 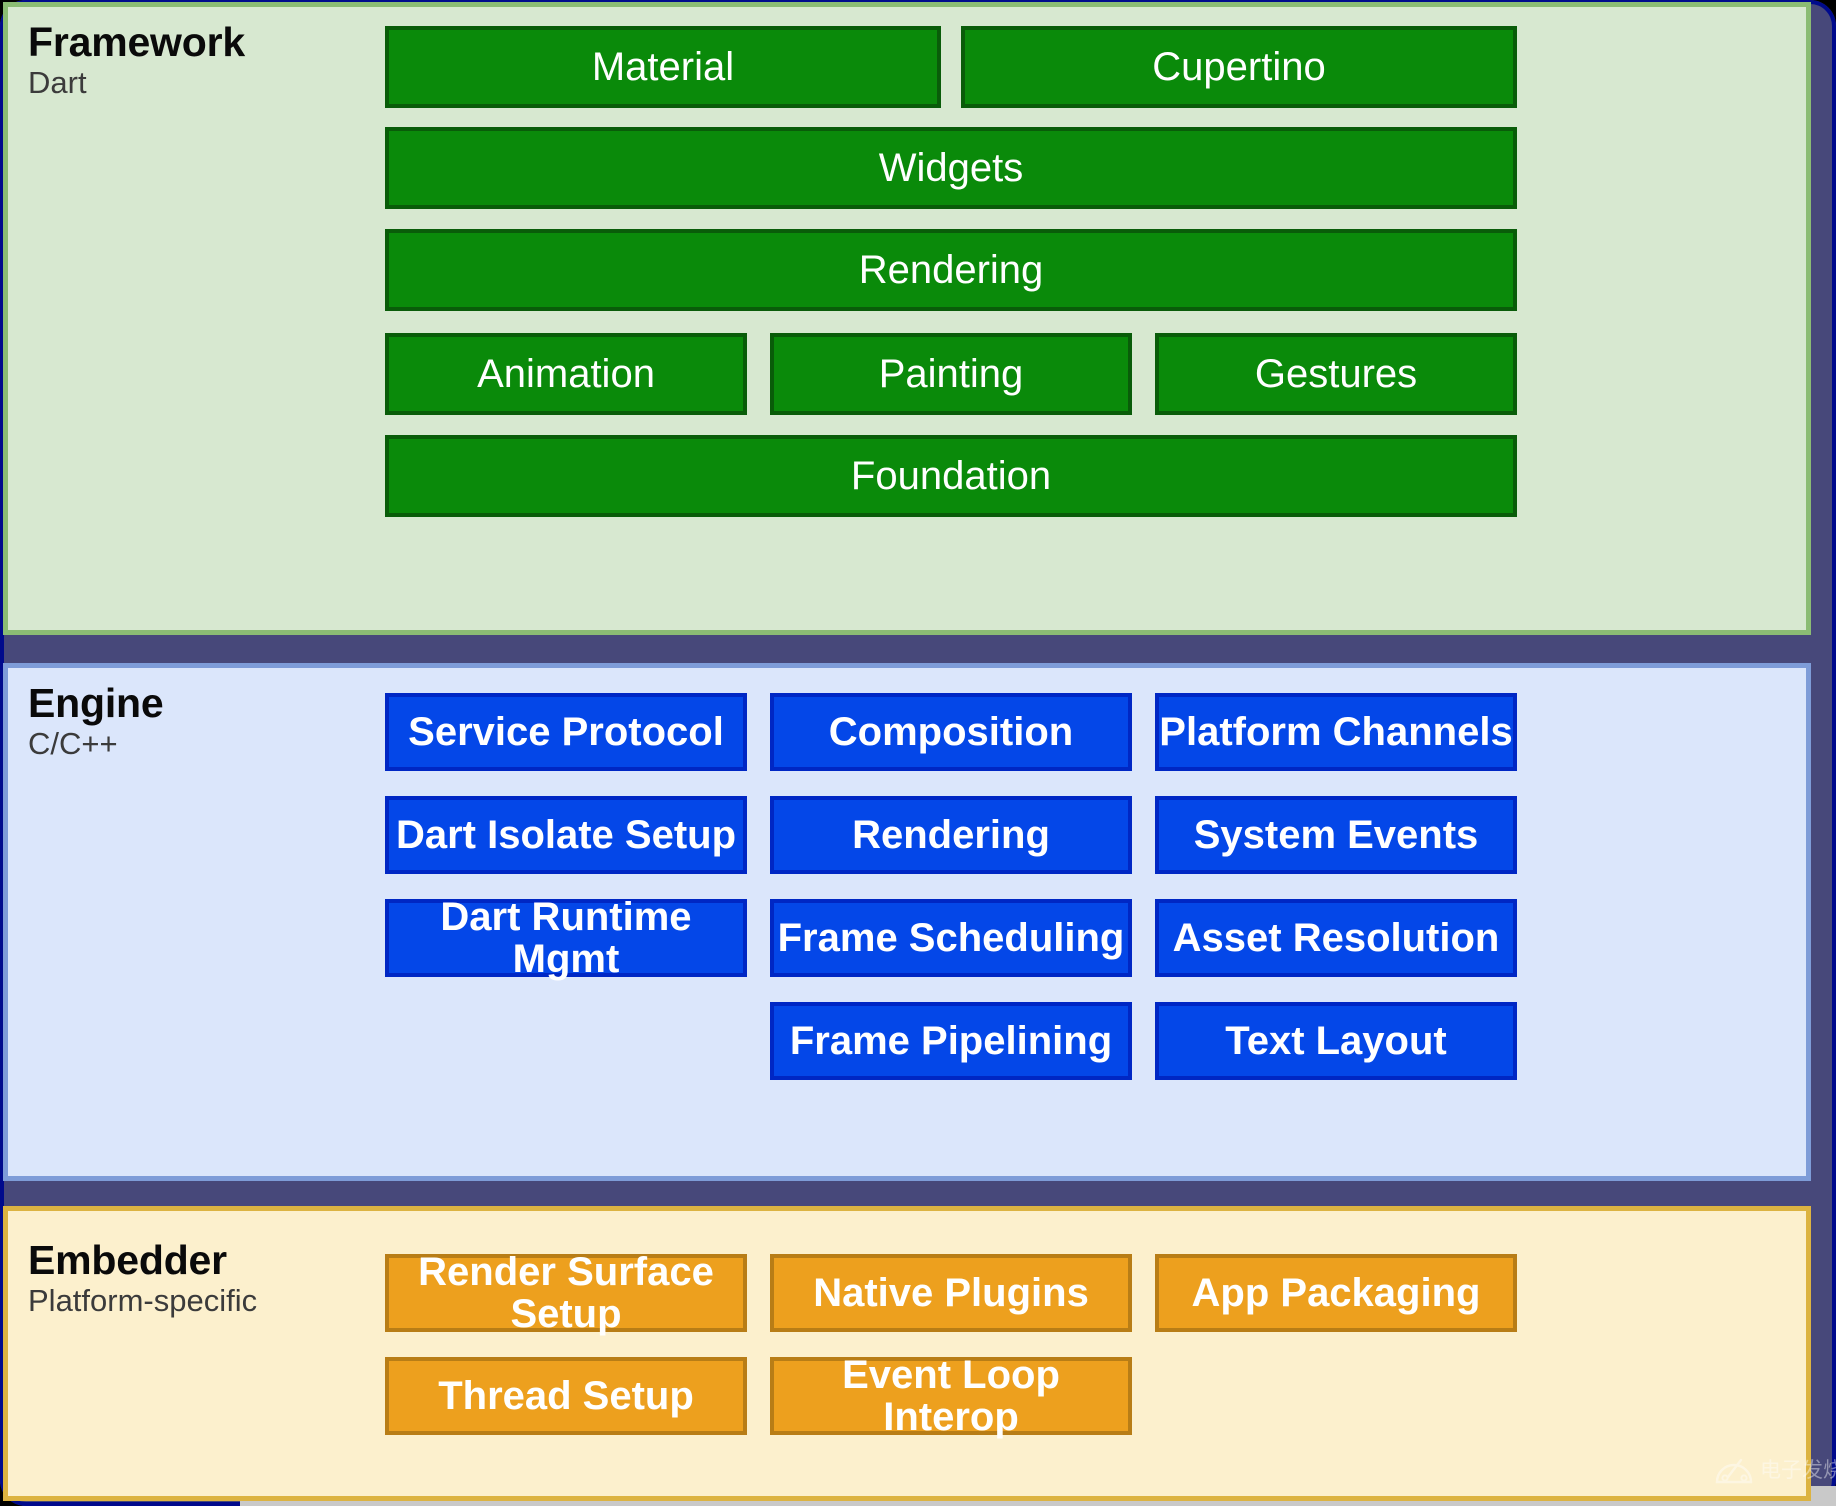 I want to click on engine-box-rendering: Rendering, so click(x=951, y=835).